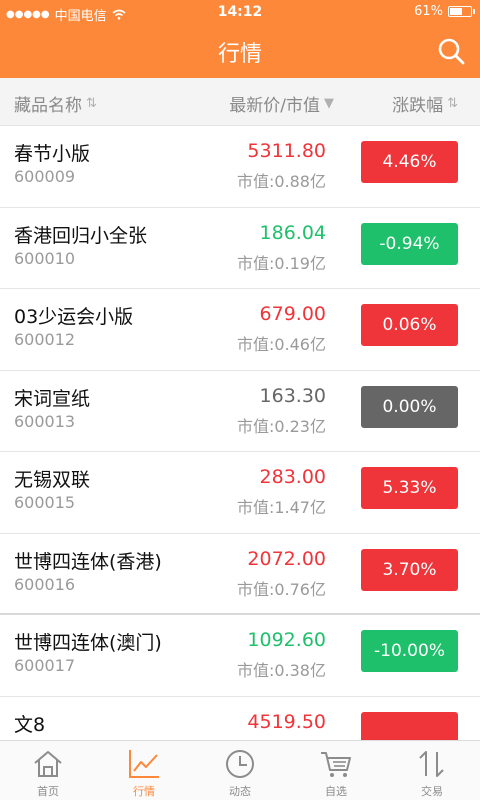 This screenshot has width=480, height=800. Describe the element at coordinates (286, 721) in the screenshot. I see `item-price: 4519.50` at that location.